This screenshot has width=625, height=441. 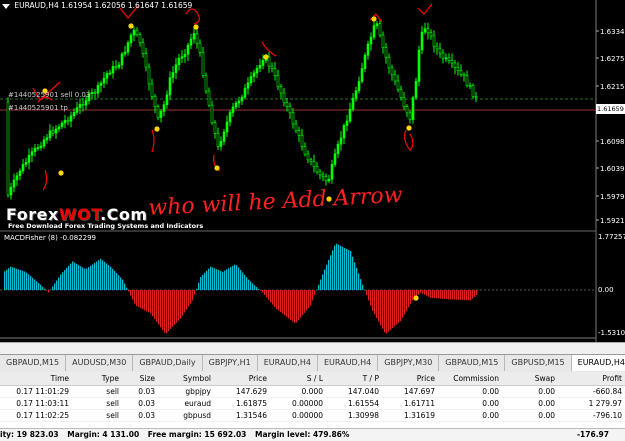 I want to click on chart-tab: GBPAUD,Daily, so click(x=168, y=363).